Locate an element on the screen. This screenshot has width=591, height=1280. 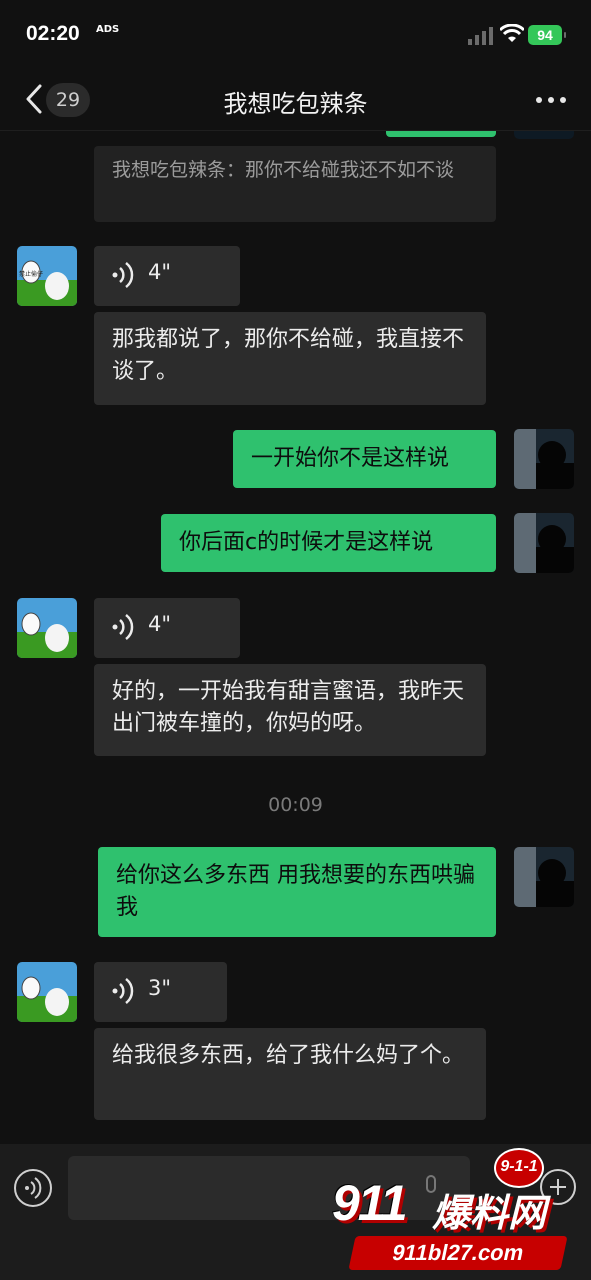
time-divider: 00:09 is located at coordinates (295, 805).